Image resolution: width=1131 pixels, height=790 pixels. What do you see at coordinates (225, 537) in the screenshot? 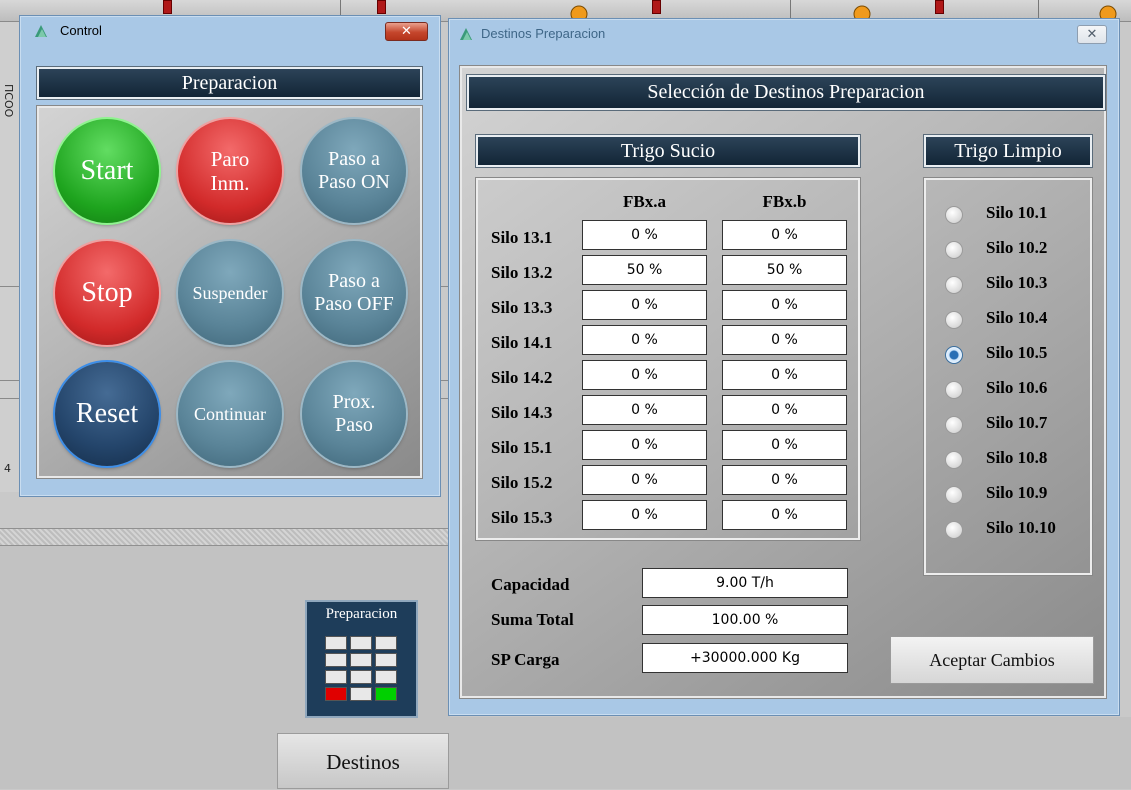
I see `hatched-divider` at bounding box center [225, 537].